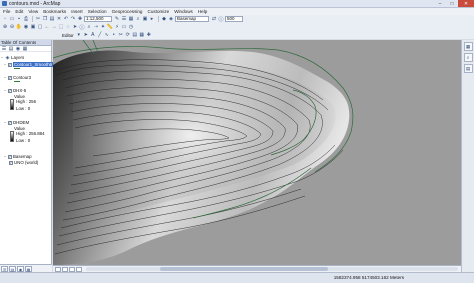  I want to click on hyperlink-icon: ⚡, so click(117, 27).